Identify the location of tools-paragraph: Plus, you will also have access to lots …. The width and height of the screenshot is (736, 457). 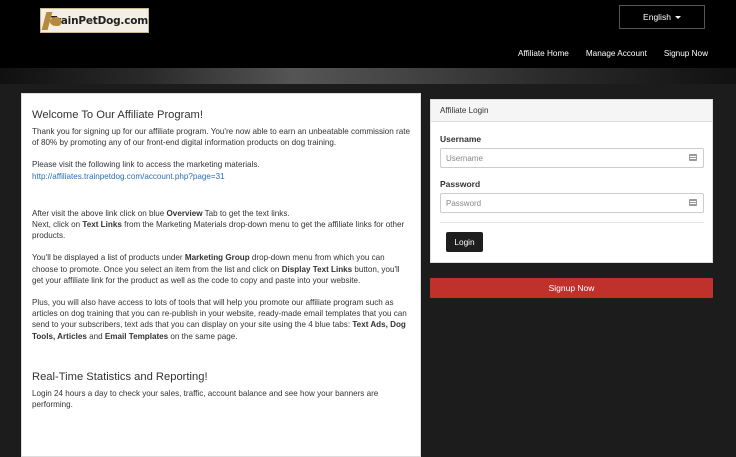
(219, 319).